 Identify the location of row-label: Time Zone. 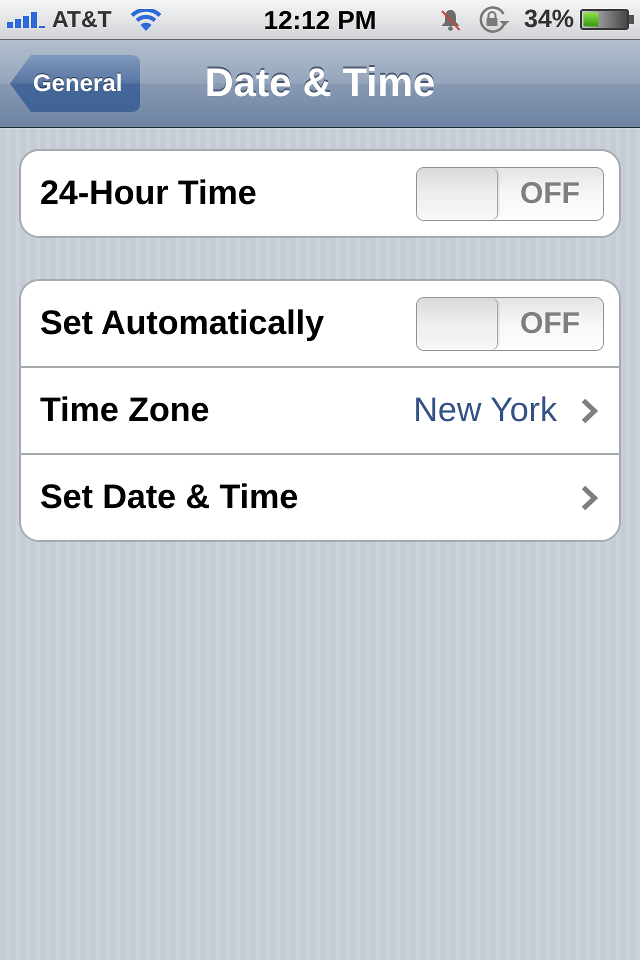
(125, 410).